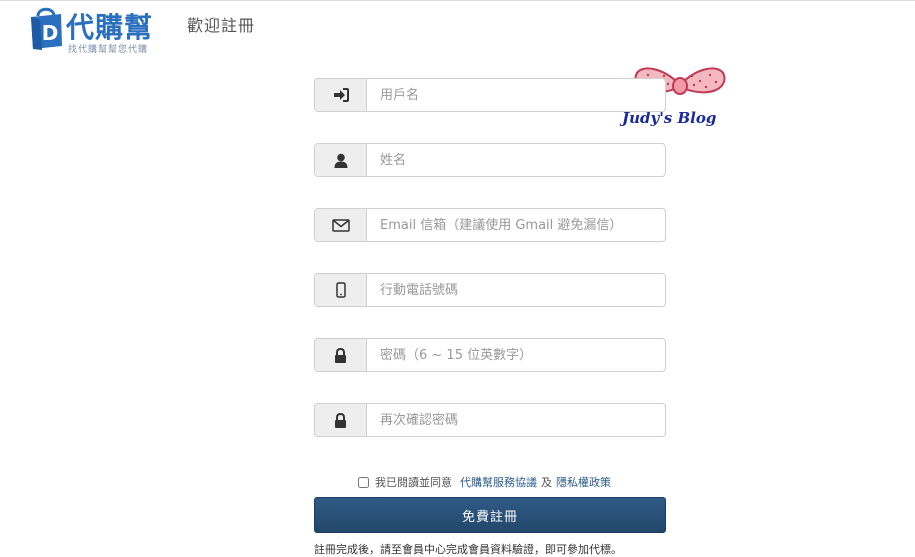 Image resolution: width=915 pixels, height=557 pixels. Describe the element at coordinates (516, 225) in the screenshot. I see `email-input` at that location.